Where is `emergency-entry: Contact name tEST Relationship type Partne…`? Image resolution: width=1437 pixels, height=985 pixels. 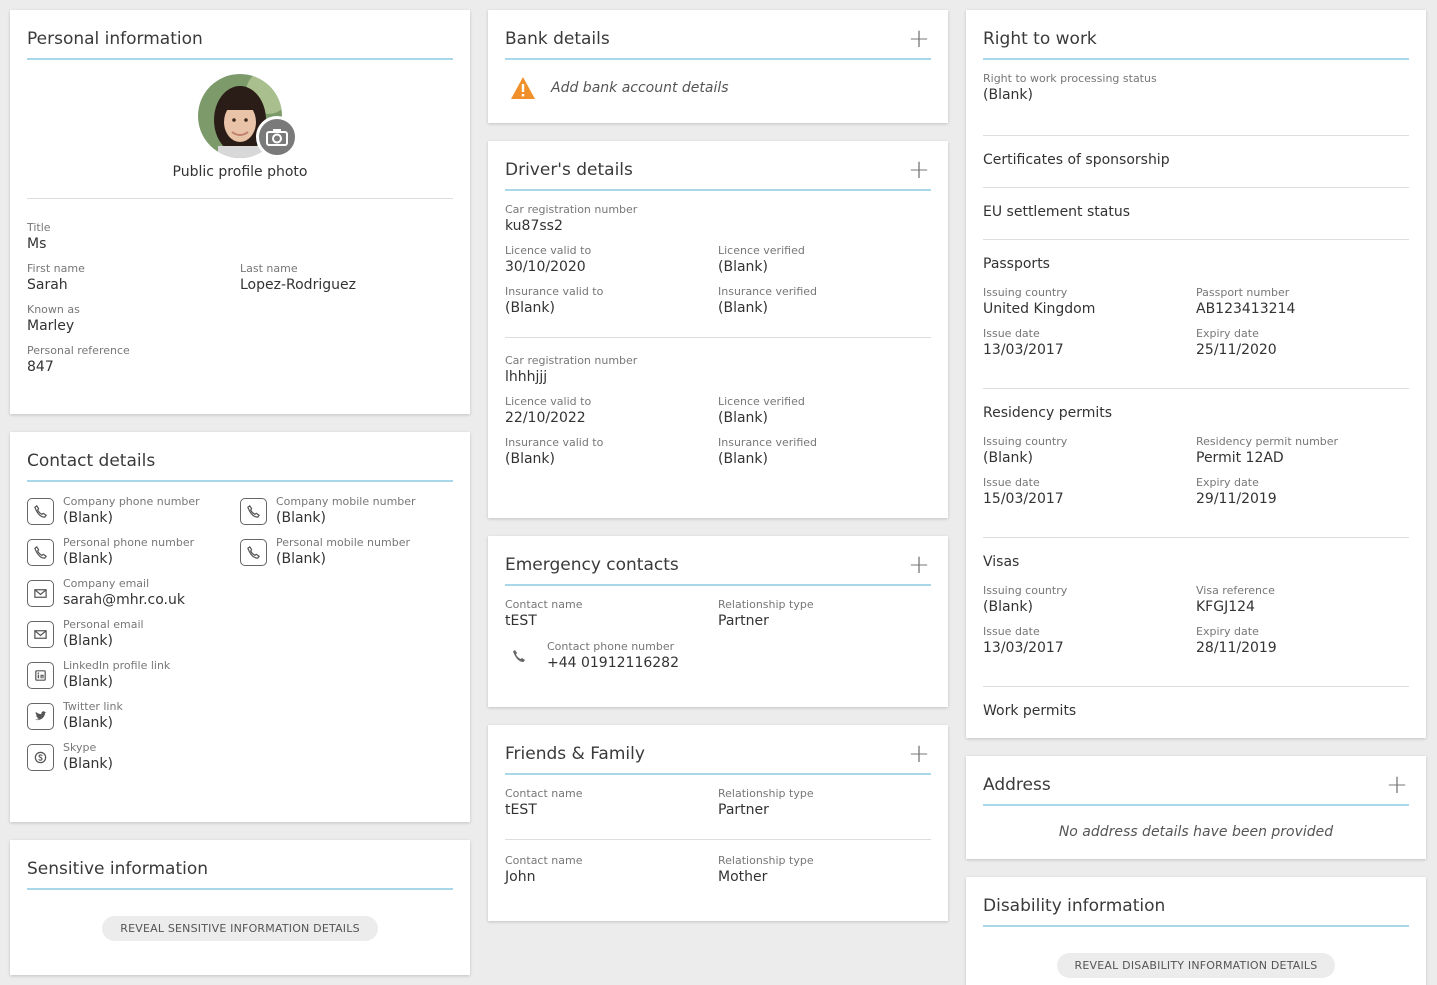
emergency-entry: Contact name tEST Relationship type Partne… is located at coordinates (718, 635).